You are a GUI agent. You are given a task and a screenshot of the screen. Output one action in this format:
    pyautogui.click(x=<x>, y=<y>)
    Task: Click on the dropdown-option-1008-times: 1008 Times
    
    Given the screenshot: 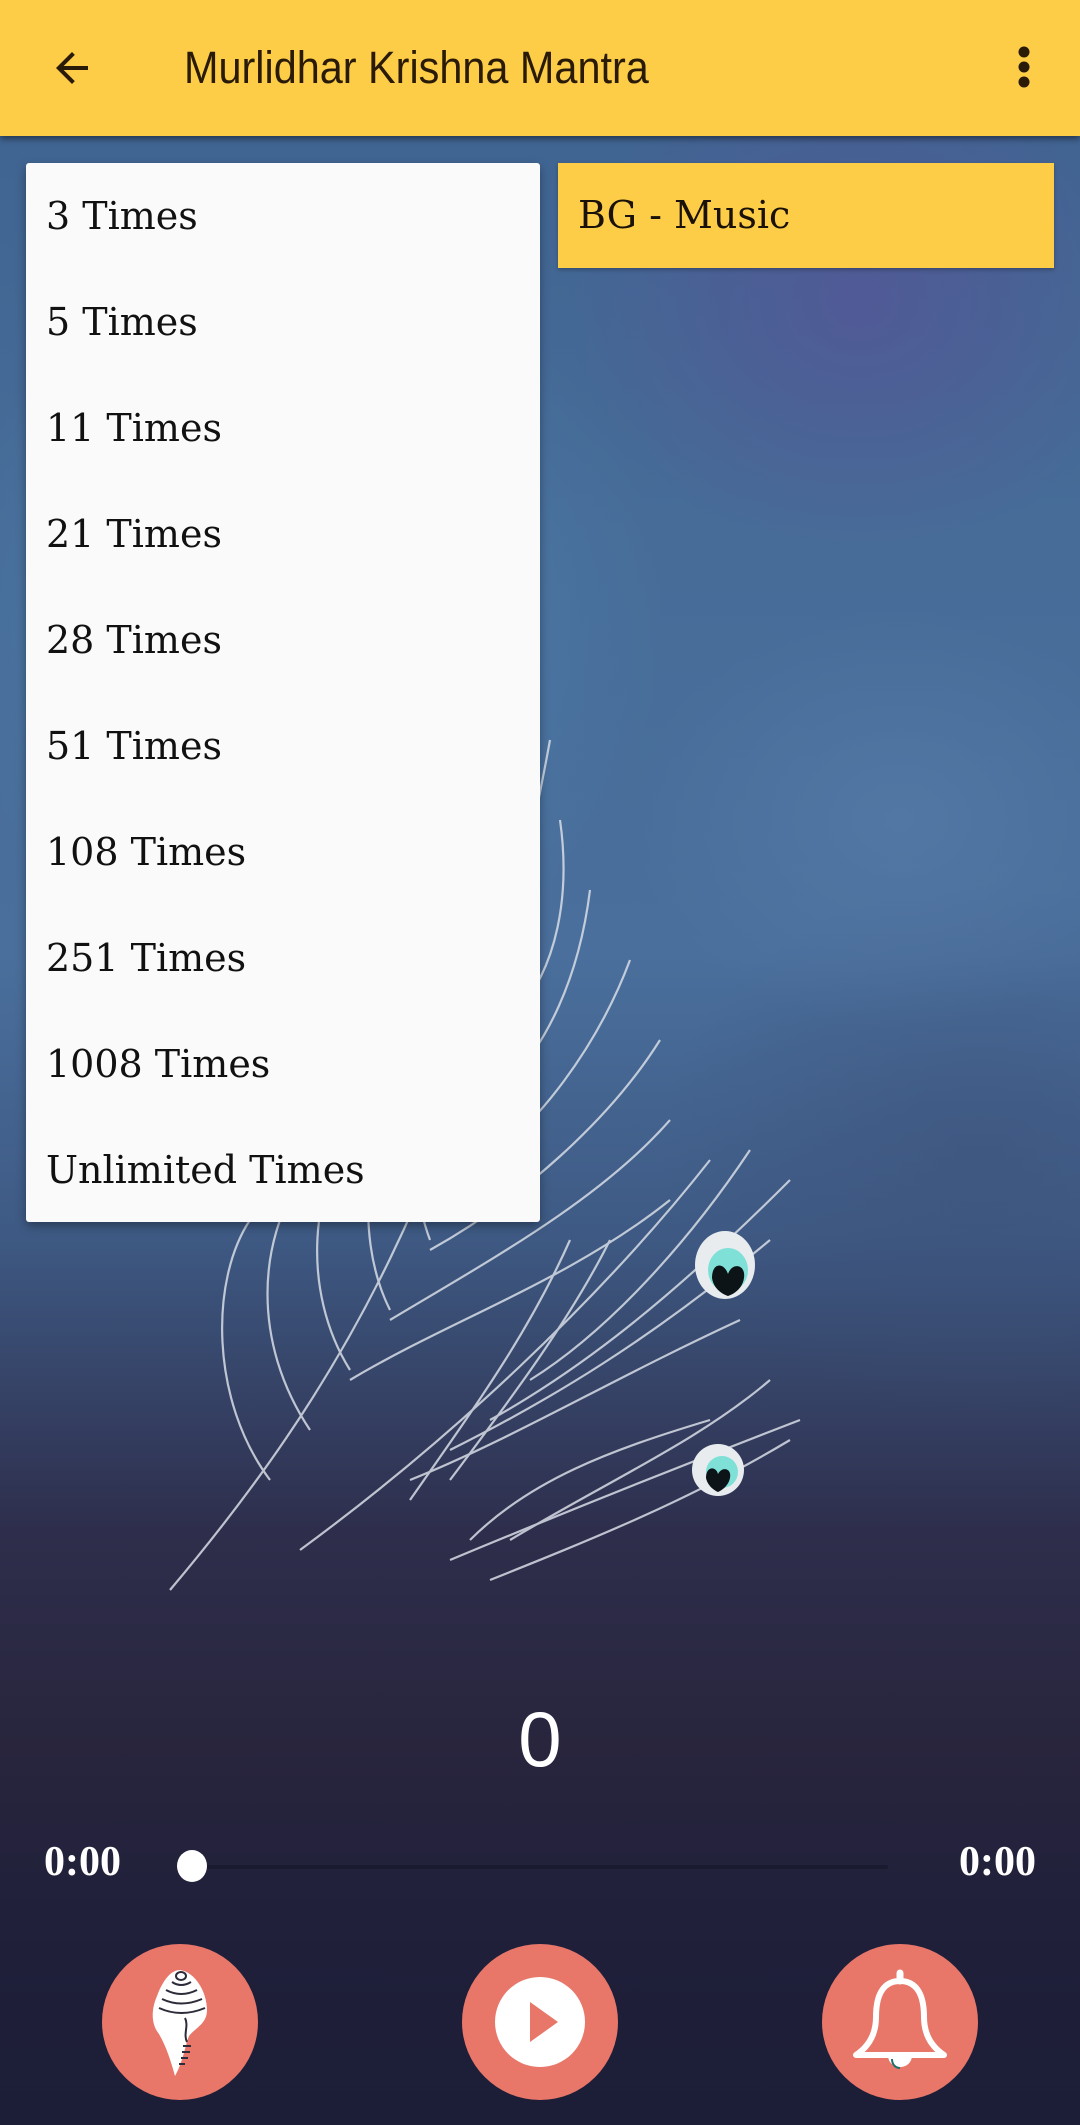 What is the action you would take?
    pyautogui.click(x=283, y=1064)
    